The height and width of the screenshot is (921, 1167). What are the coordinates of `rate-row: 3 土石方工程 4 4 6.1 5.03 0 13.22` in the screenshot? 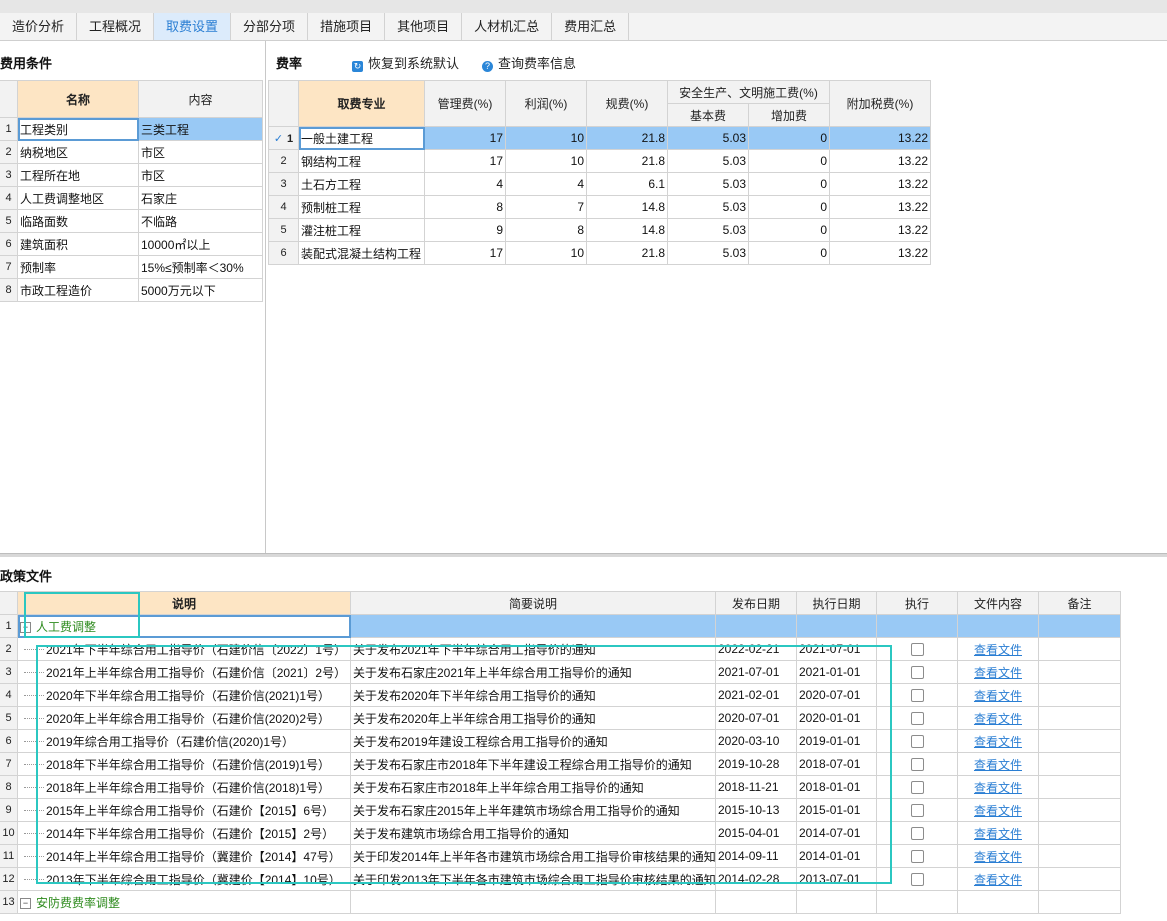 It's located at (600, 184).